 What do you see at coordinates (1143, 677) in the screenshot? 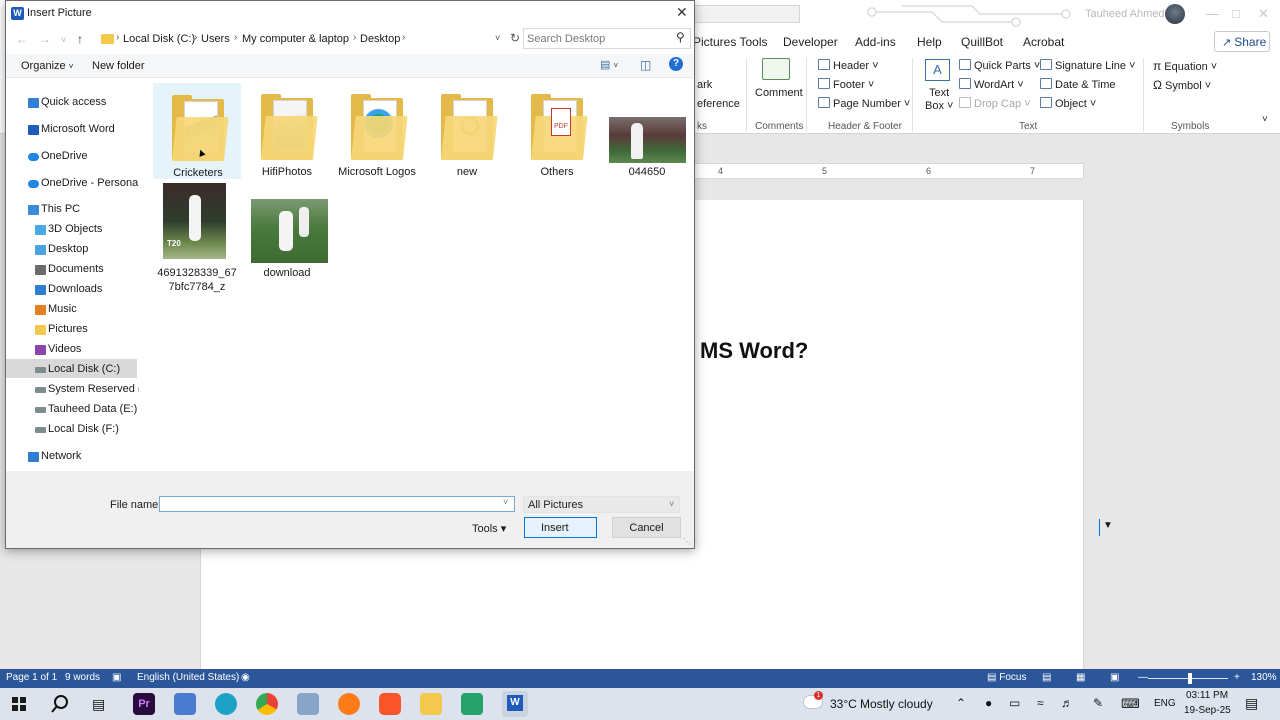
I see `zoom-out-icon: —` at bounding box center [1143, 677].